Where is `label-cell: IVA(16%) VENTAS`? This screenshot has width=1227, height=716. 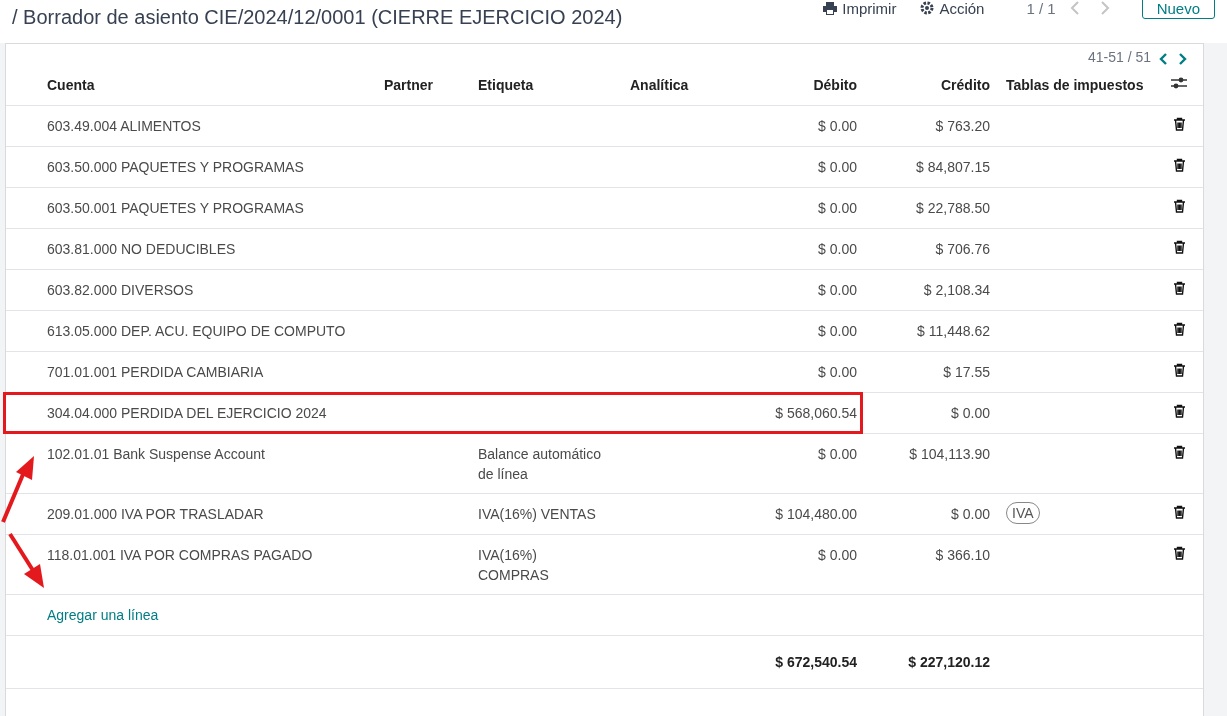 label-cell: IVA(16%) VENTAS is located at coordinates (537, 514).